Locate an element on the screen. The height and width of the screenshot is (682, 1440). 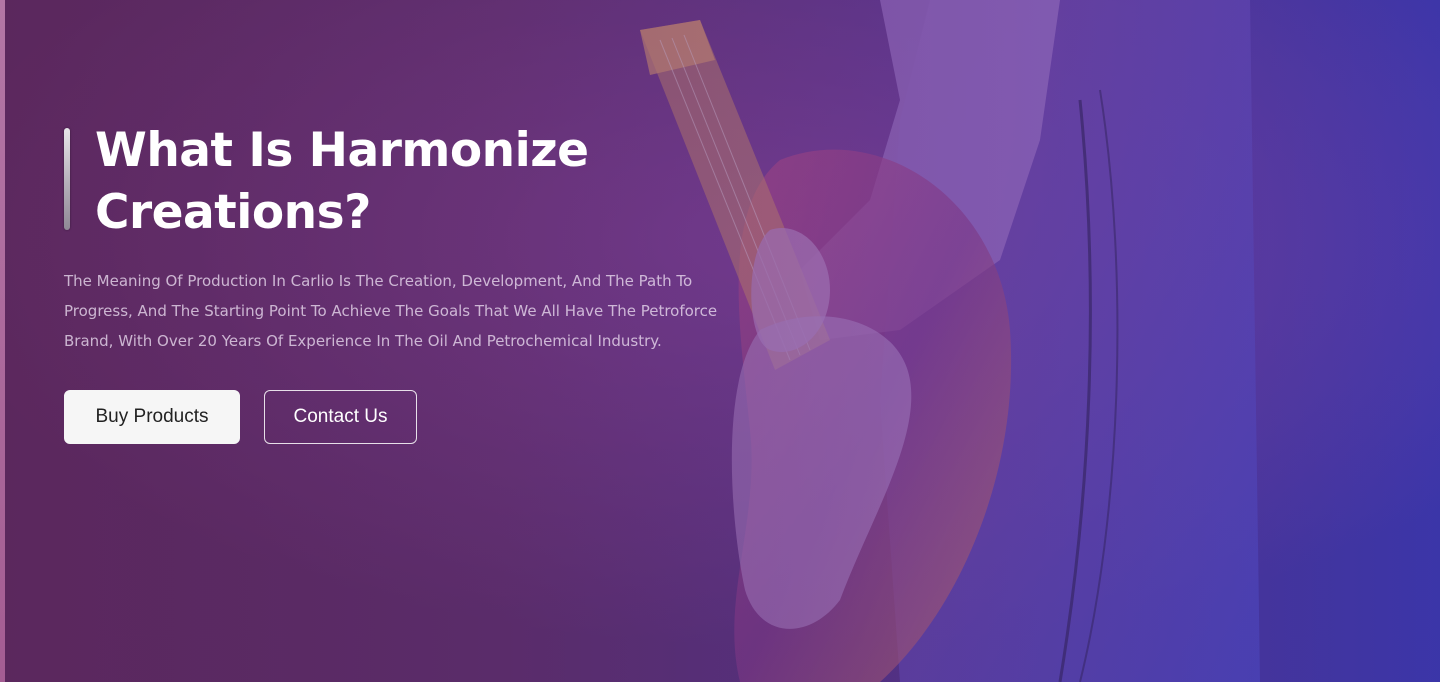
buy-products-button: Buy Products is located at coordinates (152, 417).